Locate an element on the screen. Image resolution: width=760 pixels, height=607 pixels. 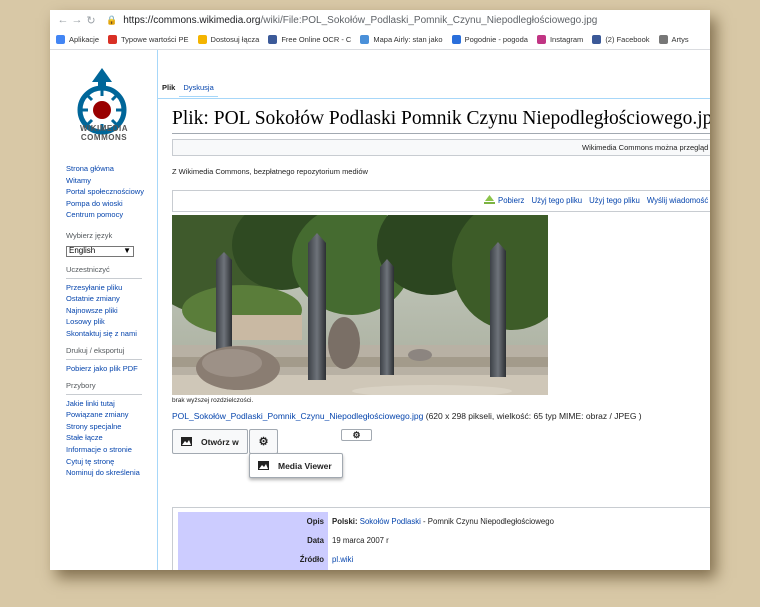
title-divider is located at coordinates (441, 133).